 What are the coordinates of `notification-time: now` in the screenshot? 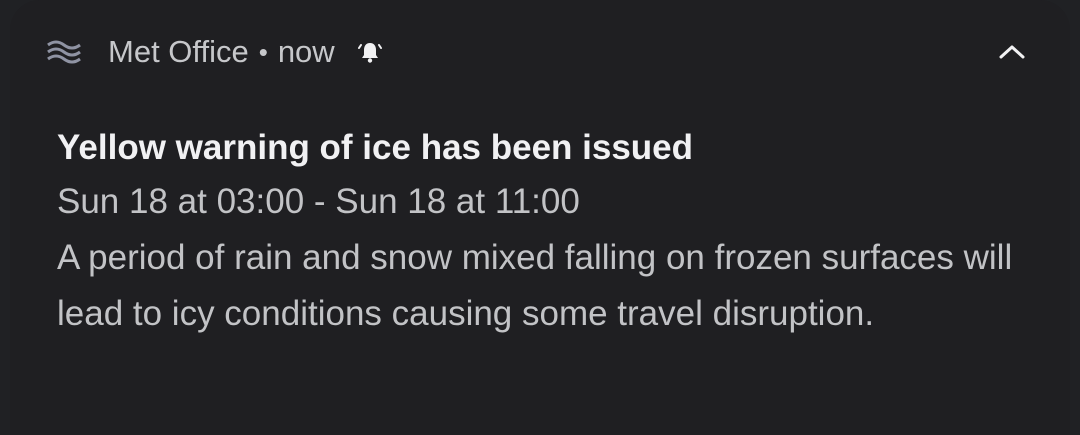 It's located at (306, 51).